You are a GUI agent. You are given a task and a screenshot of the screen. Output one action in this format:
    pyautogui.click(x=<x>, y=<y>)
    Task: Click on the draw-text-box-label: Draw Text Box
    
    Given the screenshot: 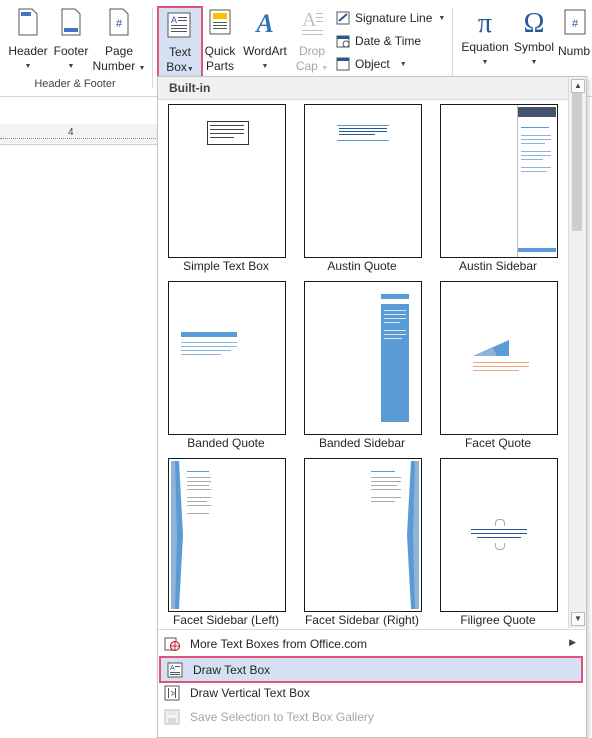 What is the action you would take?
    pyautogui.click(x=232, y=670)
    